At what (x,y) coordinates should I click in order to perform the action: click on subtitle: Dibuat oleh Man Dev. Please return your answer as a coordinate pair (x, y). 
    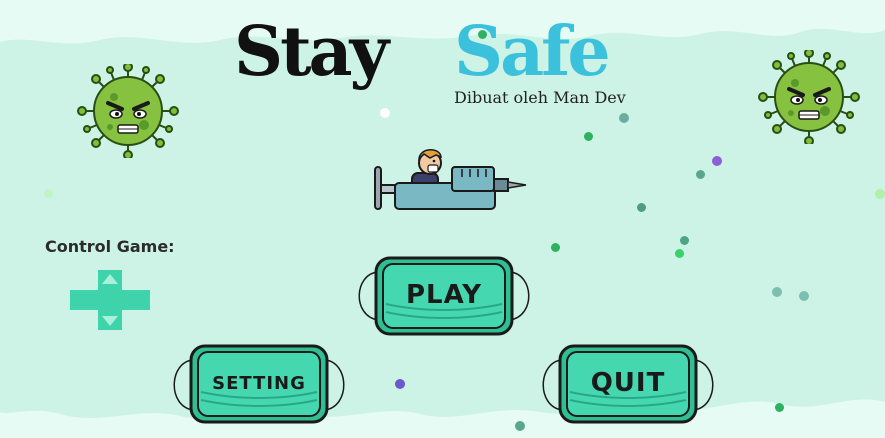
    Looking at the image, I should click on (540, 97).